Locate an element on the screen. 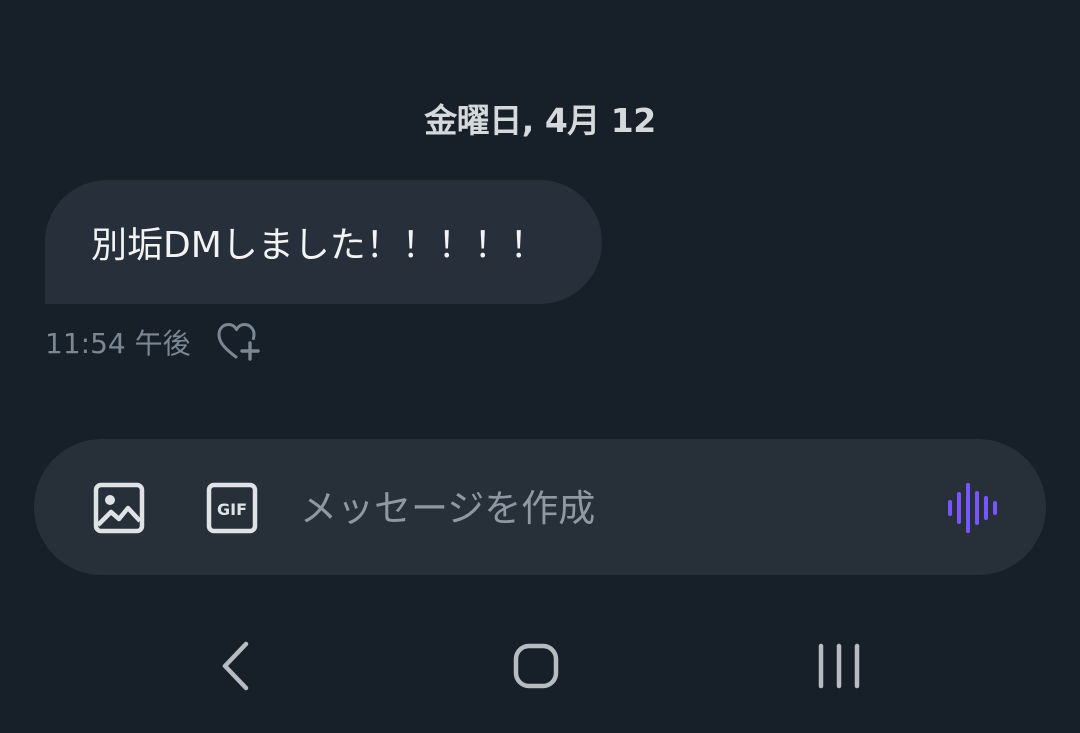  recents-icon is located at coordinates (839, 666).